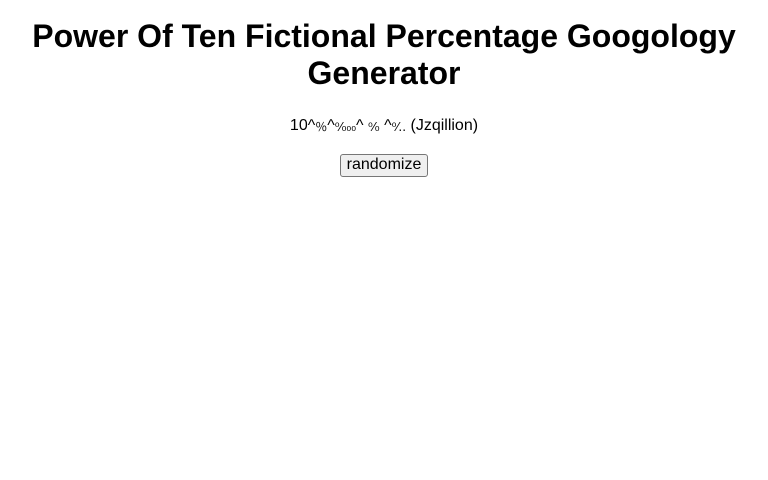 This screenshot has width=768, height=480. I want to click on expression-term-4: ⁰⁄.., so click(399, 127).